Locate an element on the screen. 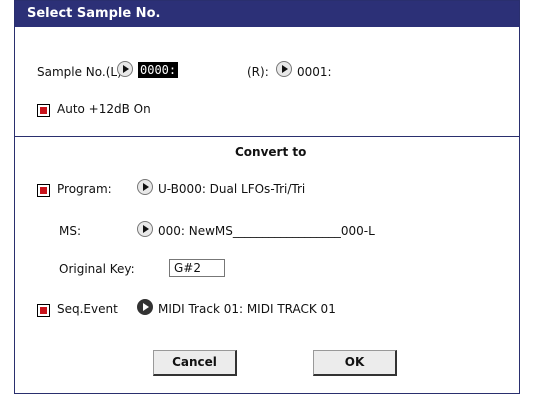 The width and height of the screenshot is (535, 396). sample-left-arrow-icon is located at coordinates (125, 69).